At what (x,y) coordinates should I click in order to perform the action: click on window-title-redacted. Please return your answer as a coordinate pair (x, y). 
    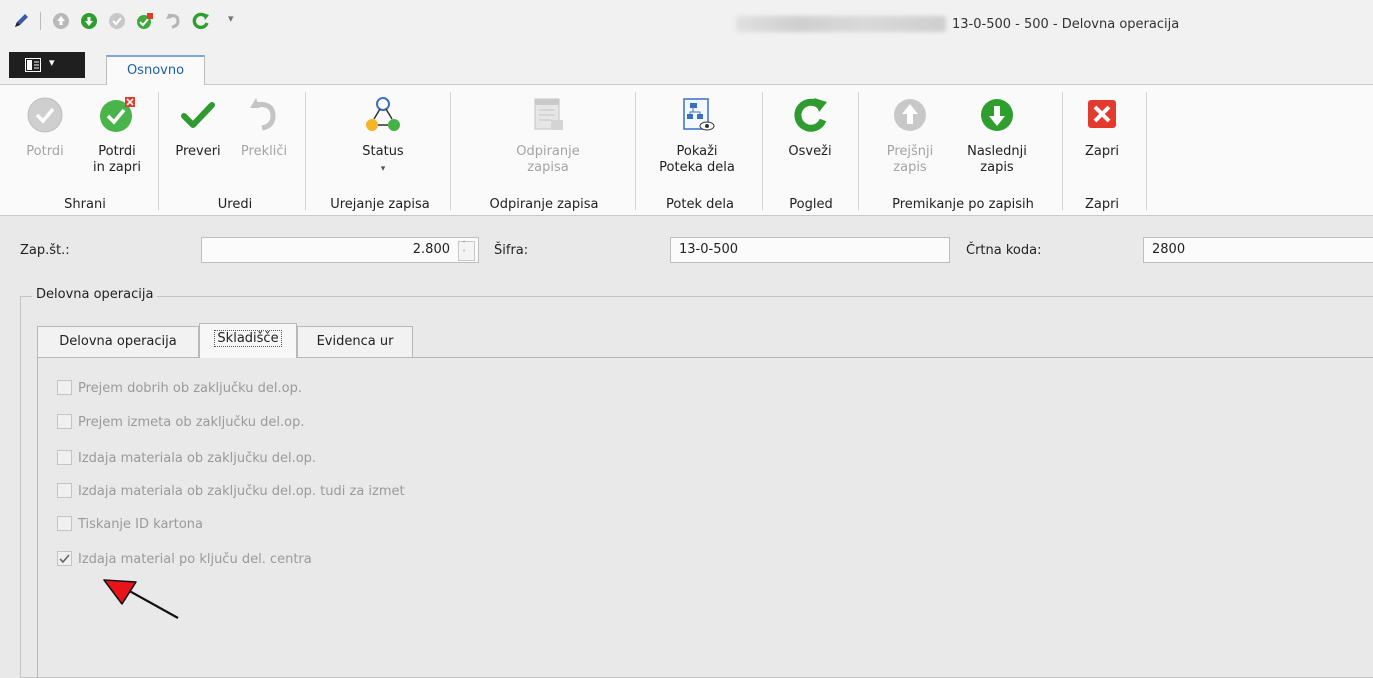
    Looking at the image, I should click on (841, 24).